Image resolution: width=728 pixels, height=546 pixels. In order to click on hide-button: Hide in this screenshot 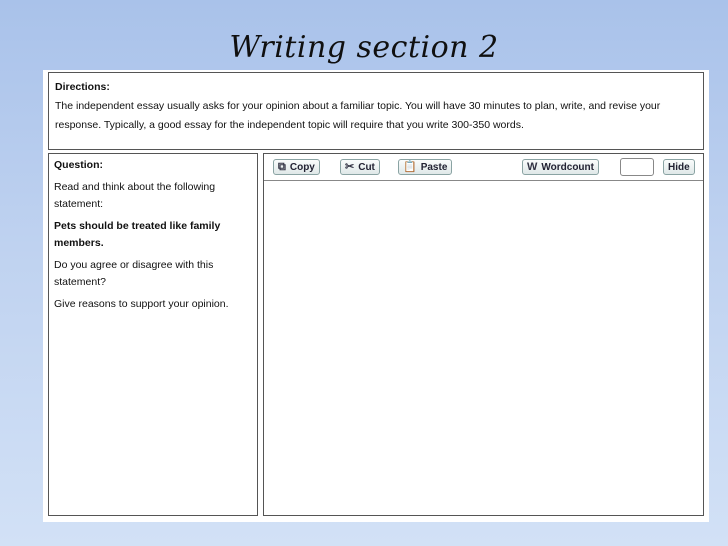, I will do `click(679, 167)`.